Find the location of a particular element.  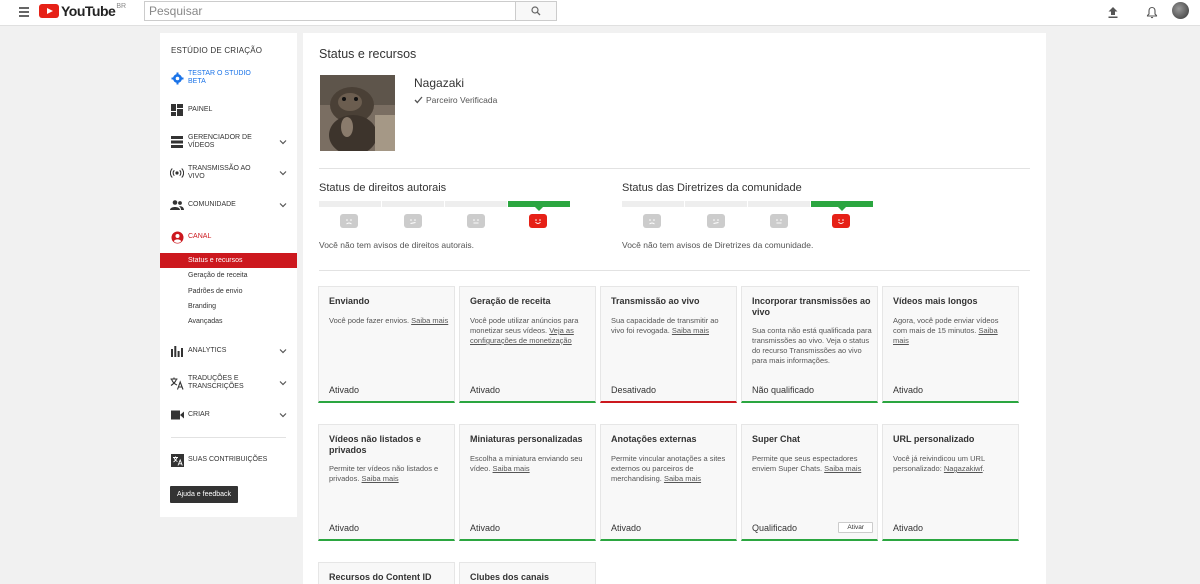

search-button is located at coordinates (536, 11).